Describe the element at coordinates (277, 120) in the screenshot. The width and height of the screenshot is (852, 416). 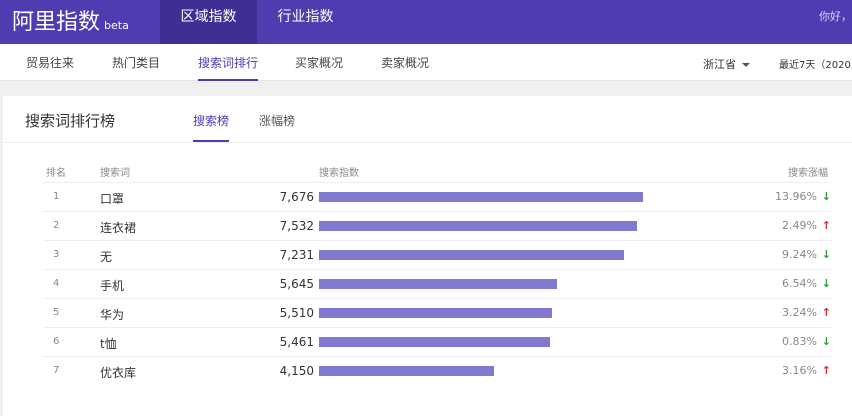
I see `tab-growth: 涨幅榜` at that location.